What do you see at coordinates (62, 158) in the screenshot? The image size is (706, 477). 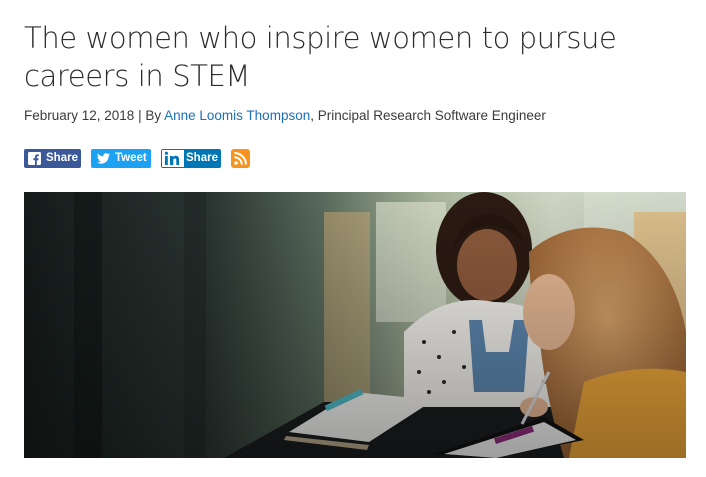 I see `facebook-share-label: Share` at bounding box center [62, 158].